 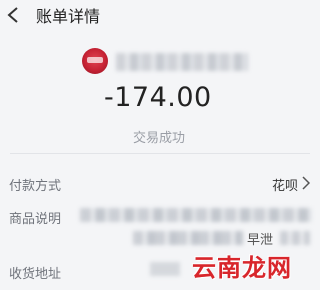 What do you see at coordinates (158, 97) in the screenshot?
I see `transaction-amount: -174.00` at bounding box center [158, 97].